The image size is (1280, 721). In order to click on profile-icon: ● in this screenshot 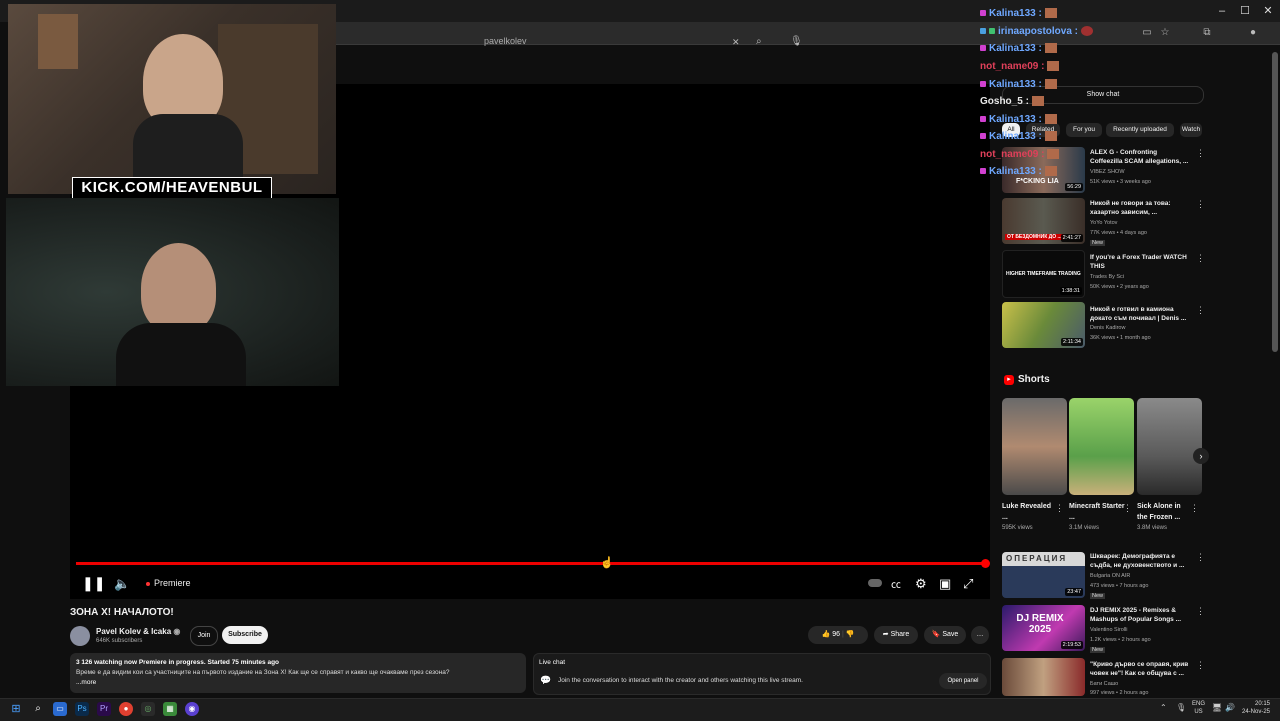, I will do `click(1253, 33)`.